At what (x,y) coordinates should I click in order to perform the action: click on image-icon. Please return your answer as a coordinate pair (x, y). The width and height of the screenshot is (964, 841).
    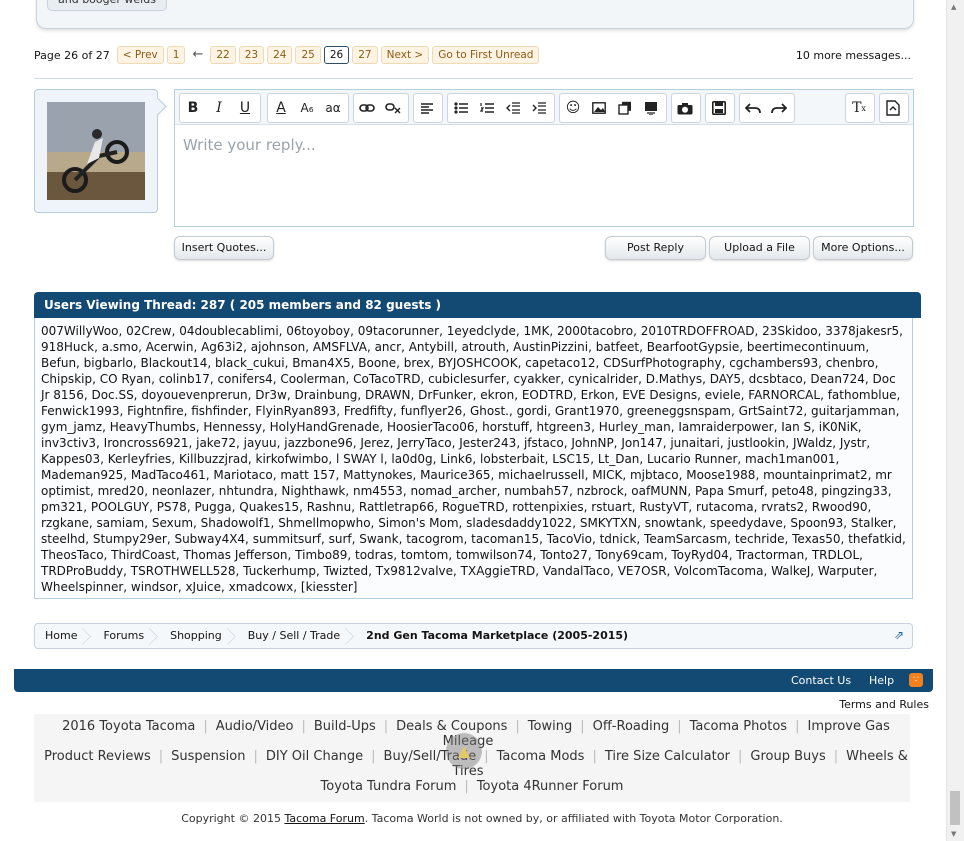
    Looking at the image, I should click on (599, 108).